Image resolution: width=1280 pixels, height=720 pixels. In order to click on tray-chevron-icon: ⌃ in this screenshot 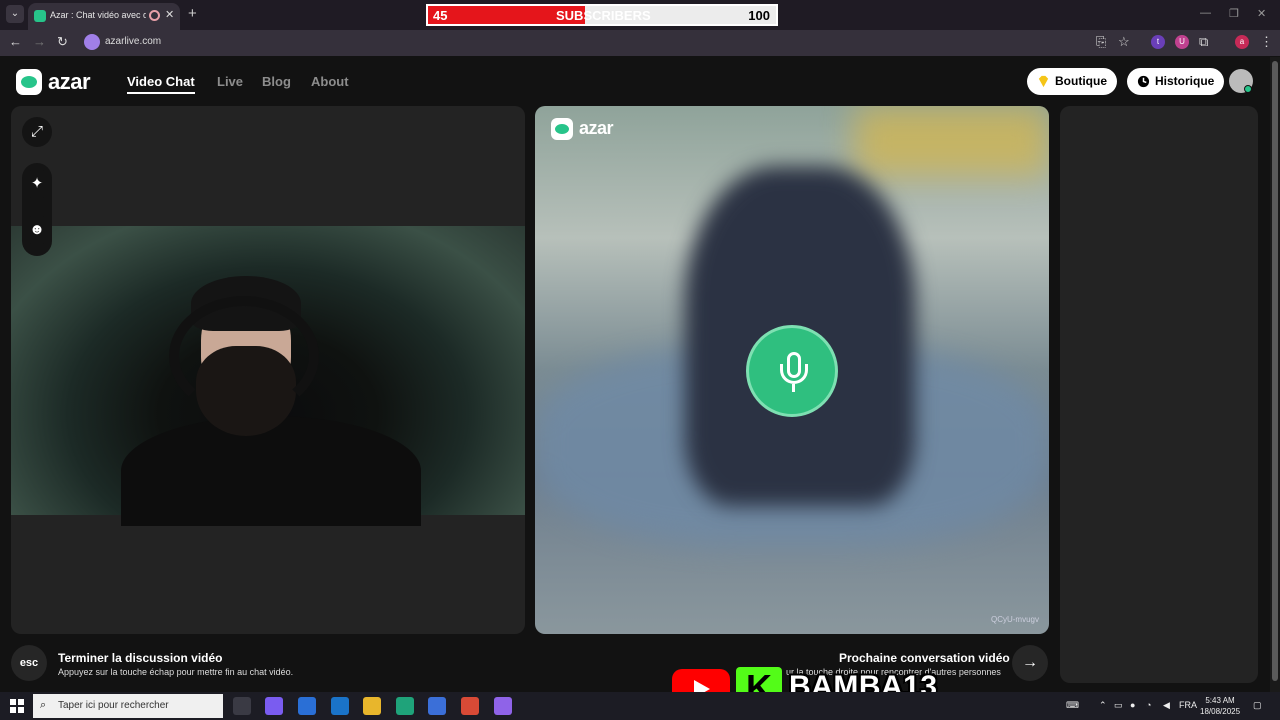, I will do `click(1103, 705)`.